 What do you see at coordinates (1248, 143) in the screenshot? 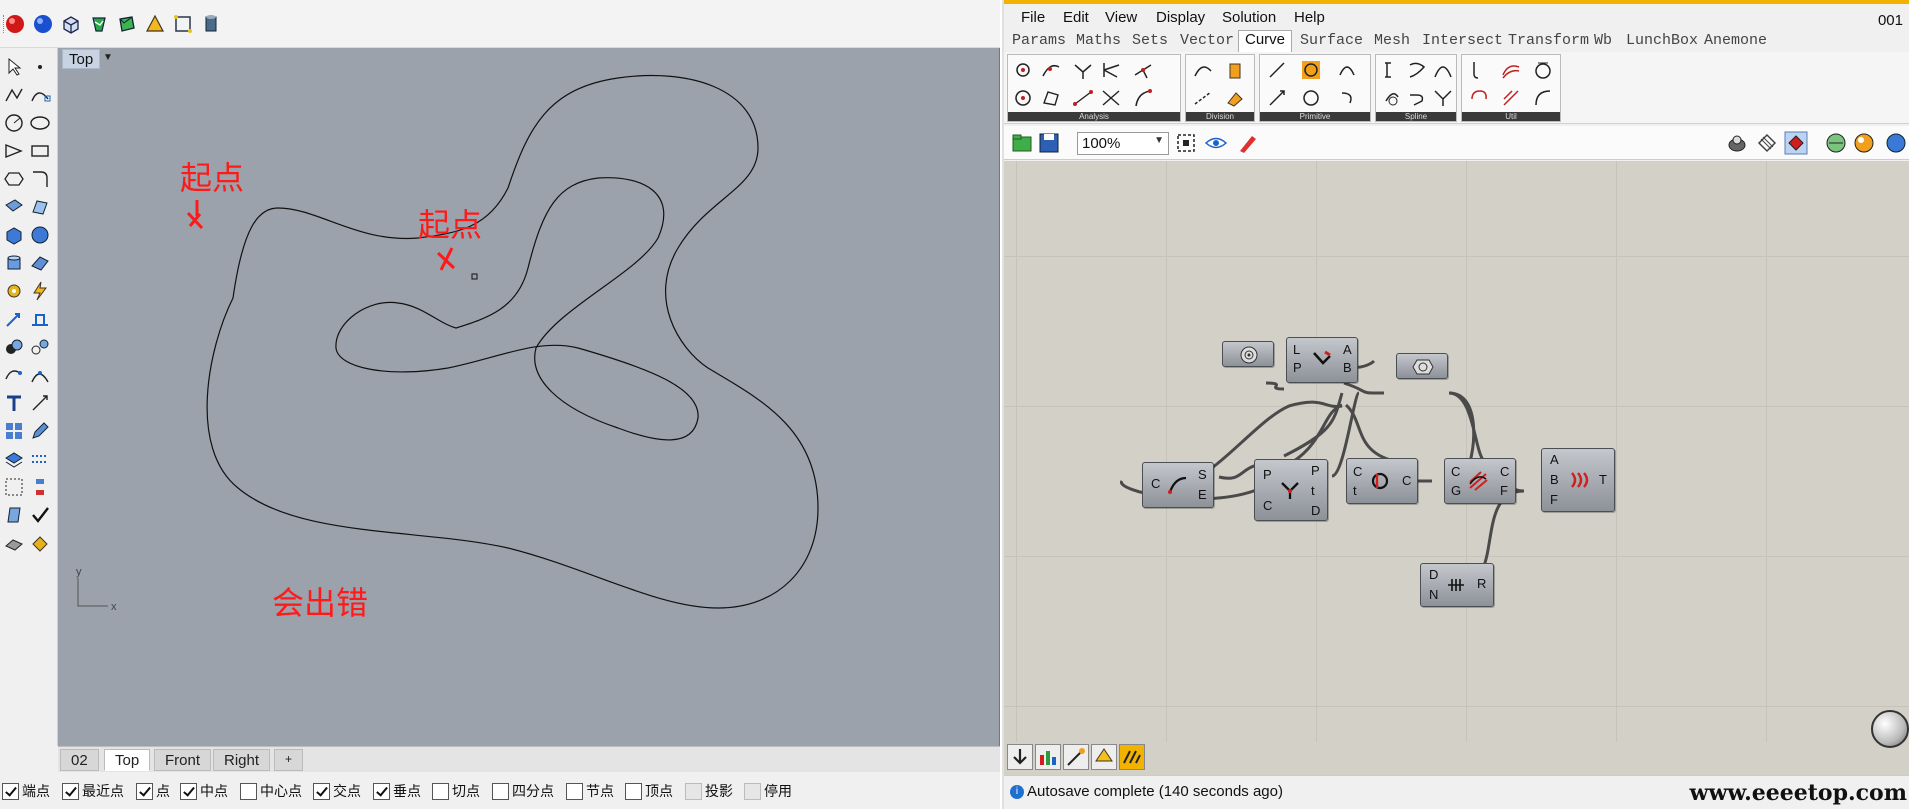
I see `sketch-pen-icon` at bounding box center [1248, 143].